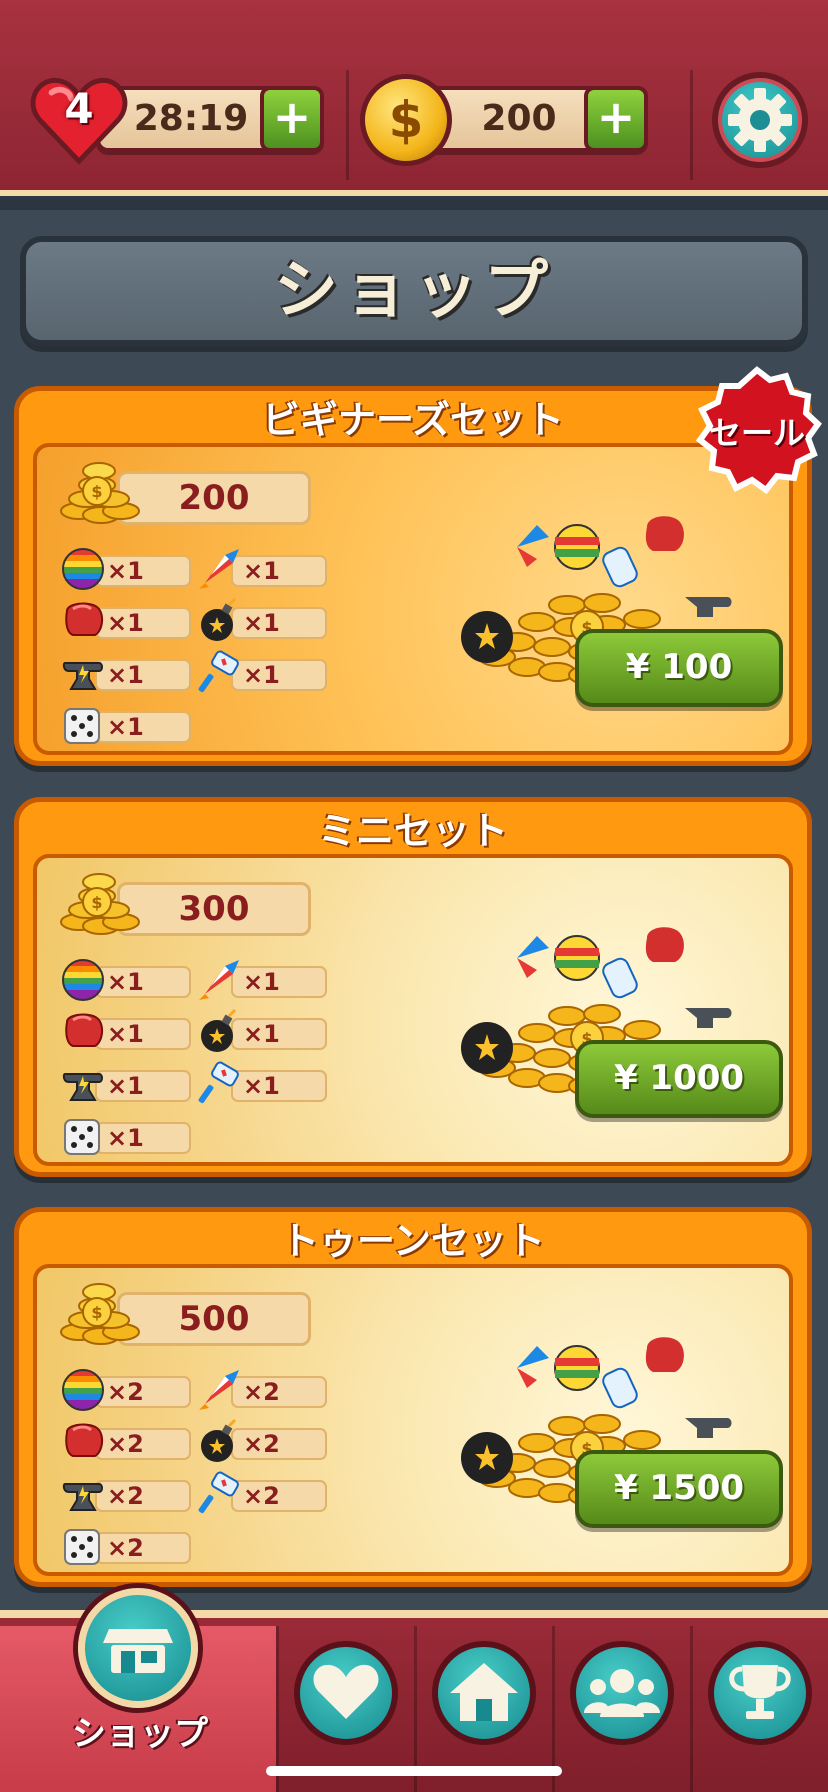 This screenshot has height=1792, width=828. I want to click on nav-shop-button, so click(138, 1648).